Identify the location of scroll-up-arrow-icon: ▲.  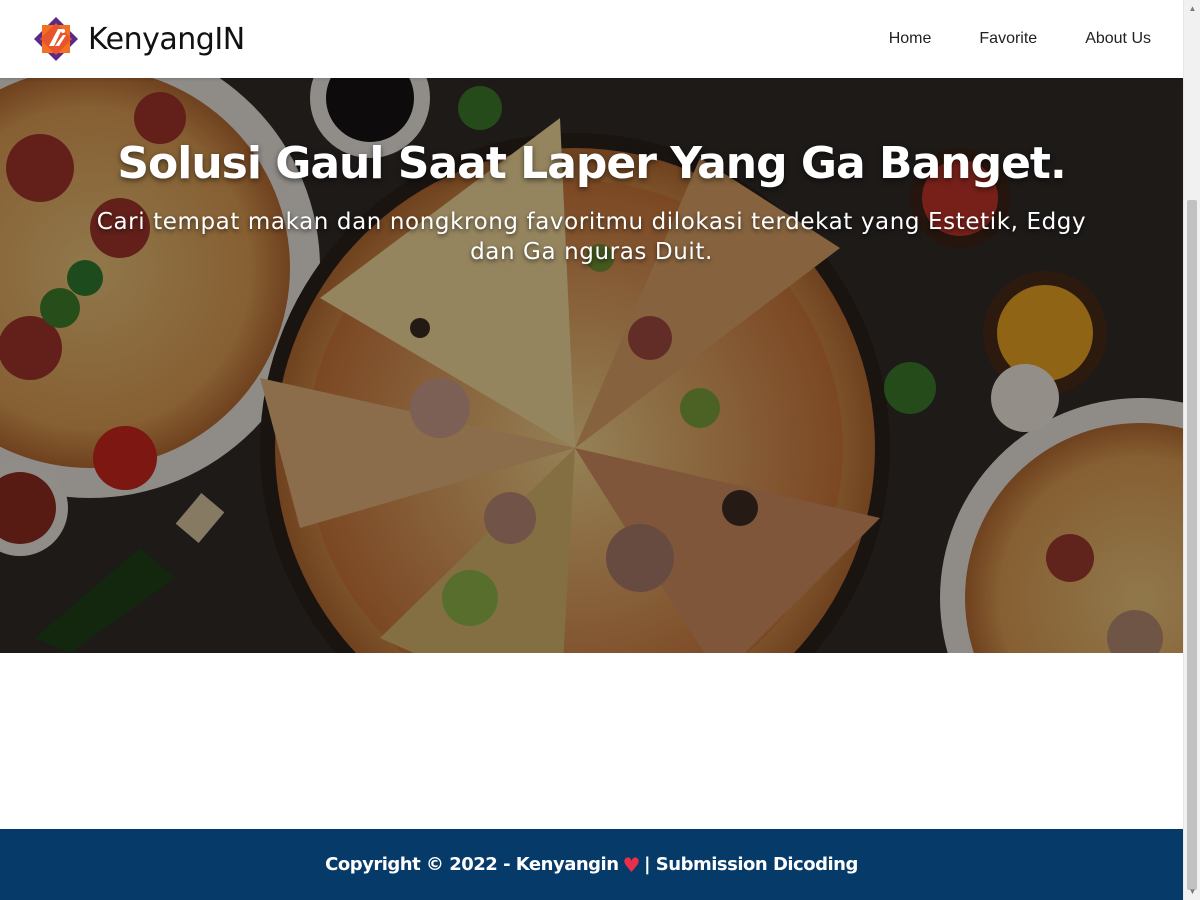
(1192, 8).